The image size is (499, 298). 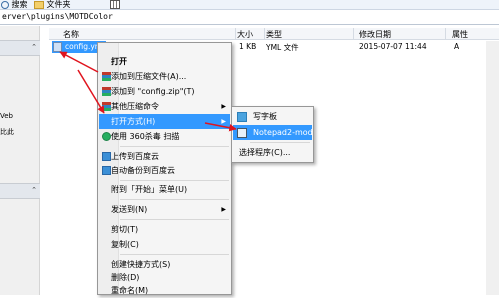 I want to click on menu-item-add-to-zip: 添加到 "config.zip"(T), so click(x=164, y=91).